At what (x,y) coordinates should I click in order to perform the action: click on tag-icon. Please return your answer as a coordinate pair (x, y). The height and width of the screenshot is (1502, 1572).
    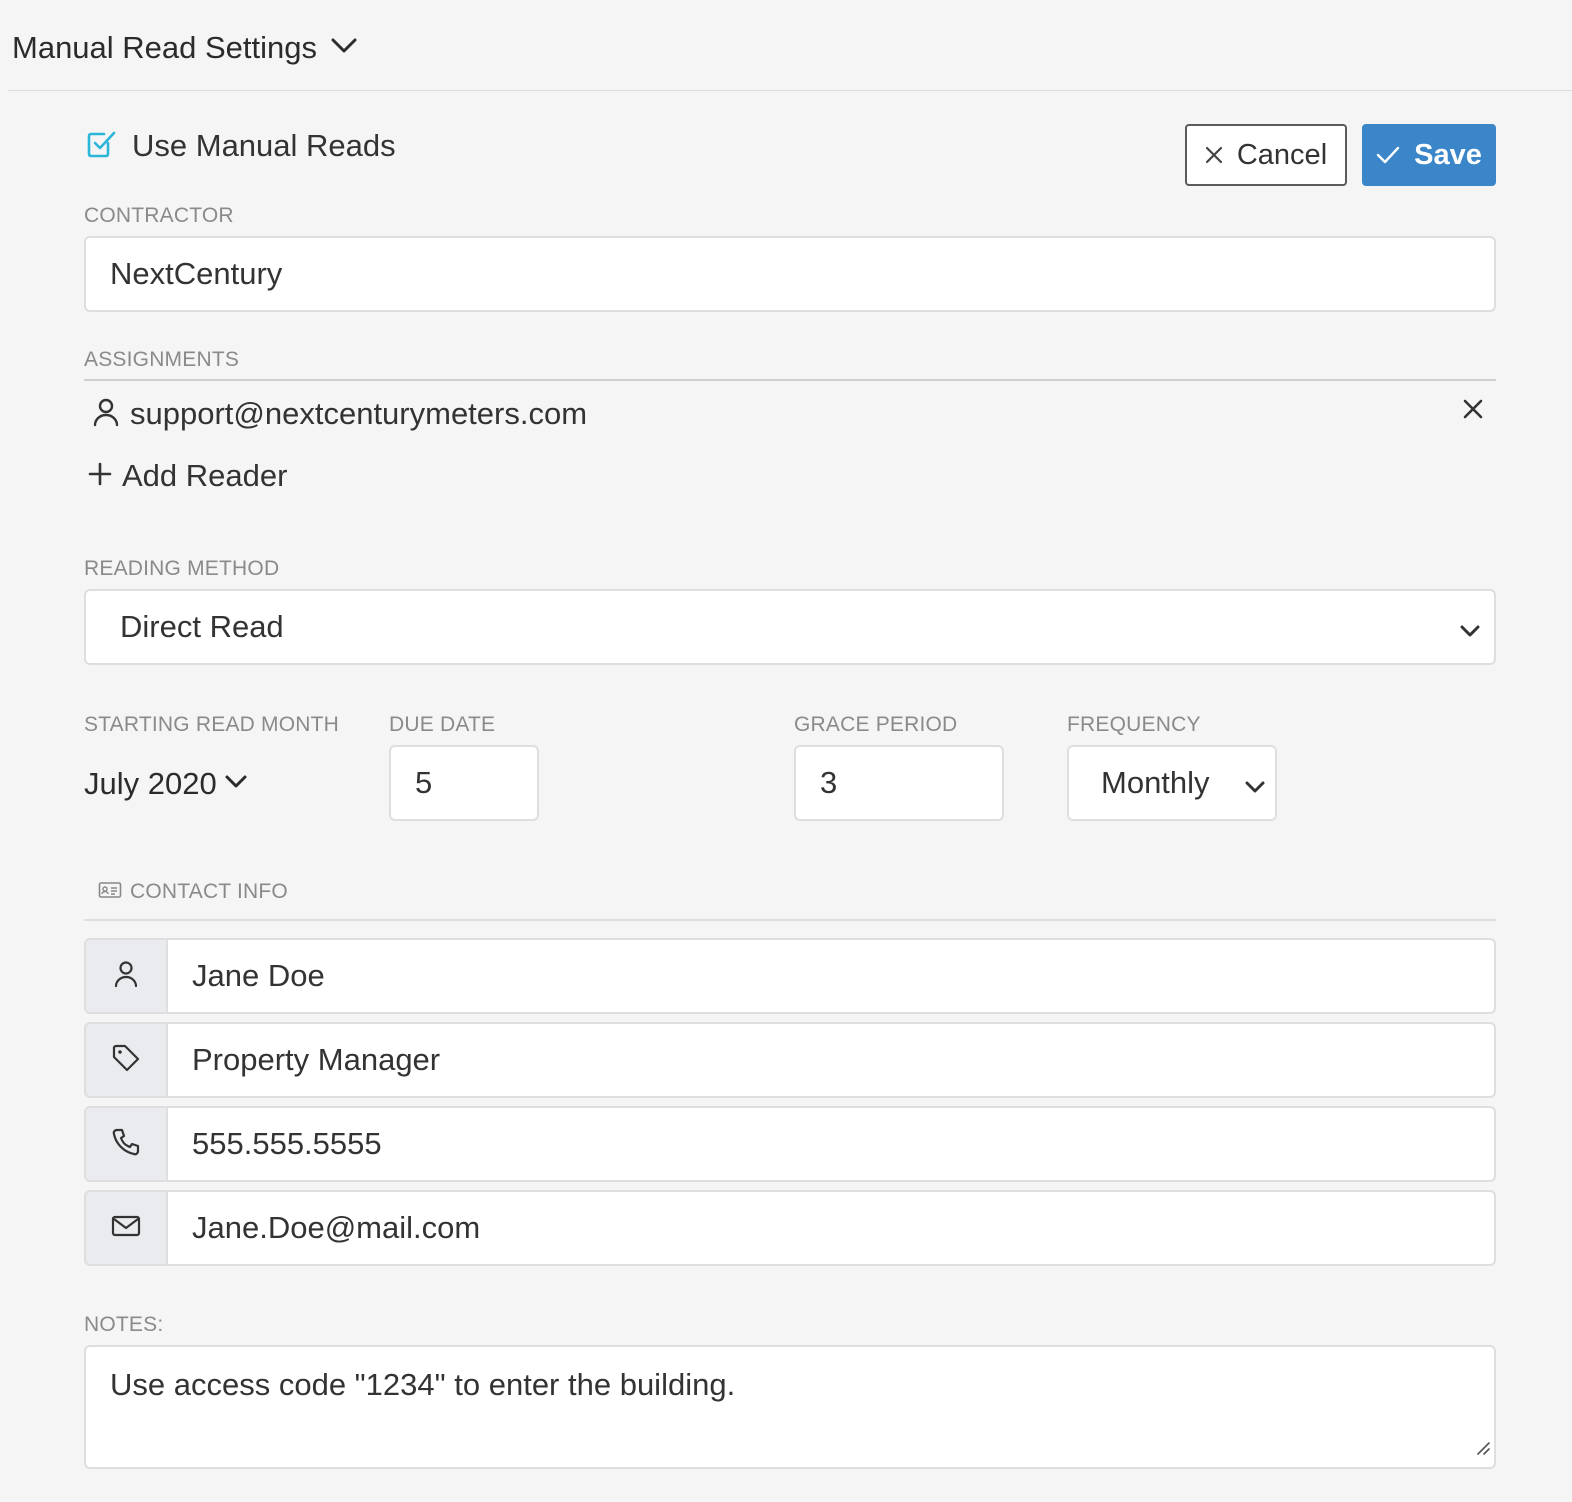
    Looking at the image, I should click on (126, 1060).